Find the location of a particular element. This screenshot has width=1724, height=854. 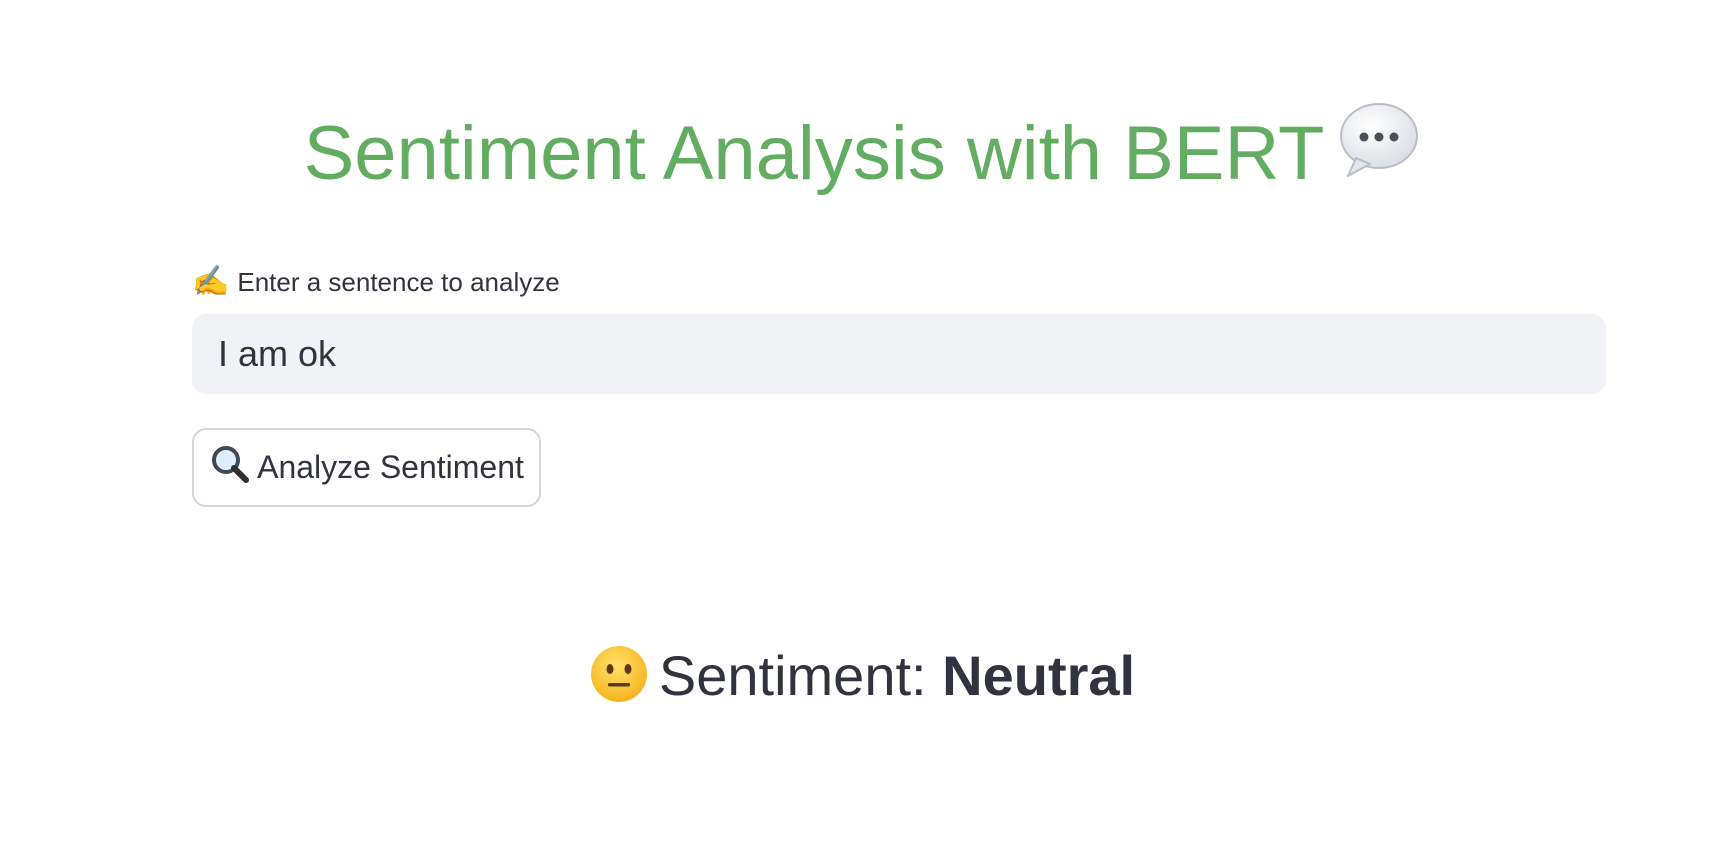

page-title: Sentiment Analysis with BERT is located at coordinates (862, 156).